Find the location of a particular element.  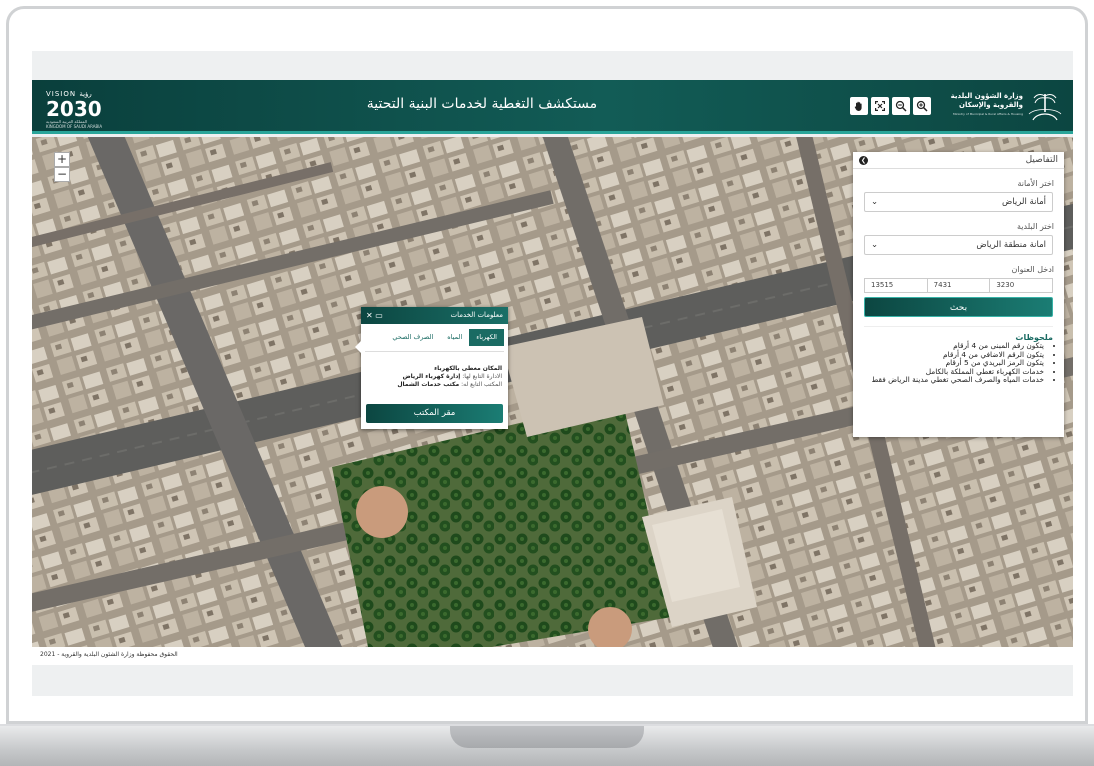

zoom-controls: + − is located at coordinates (62, 167).